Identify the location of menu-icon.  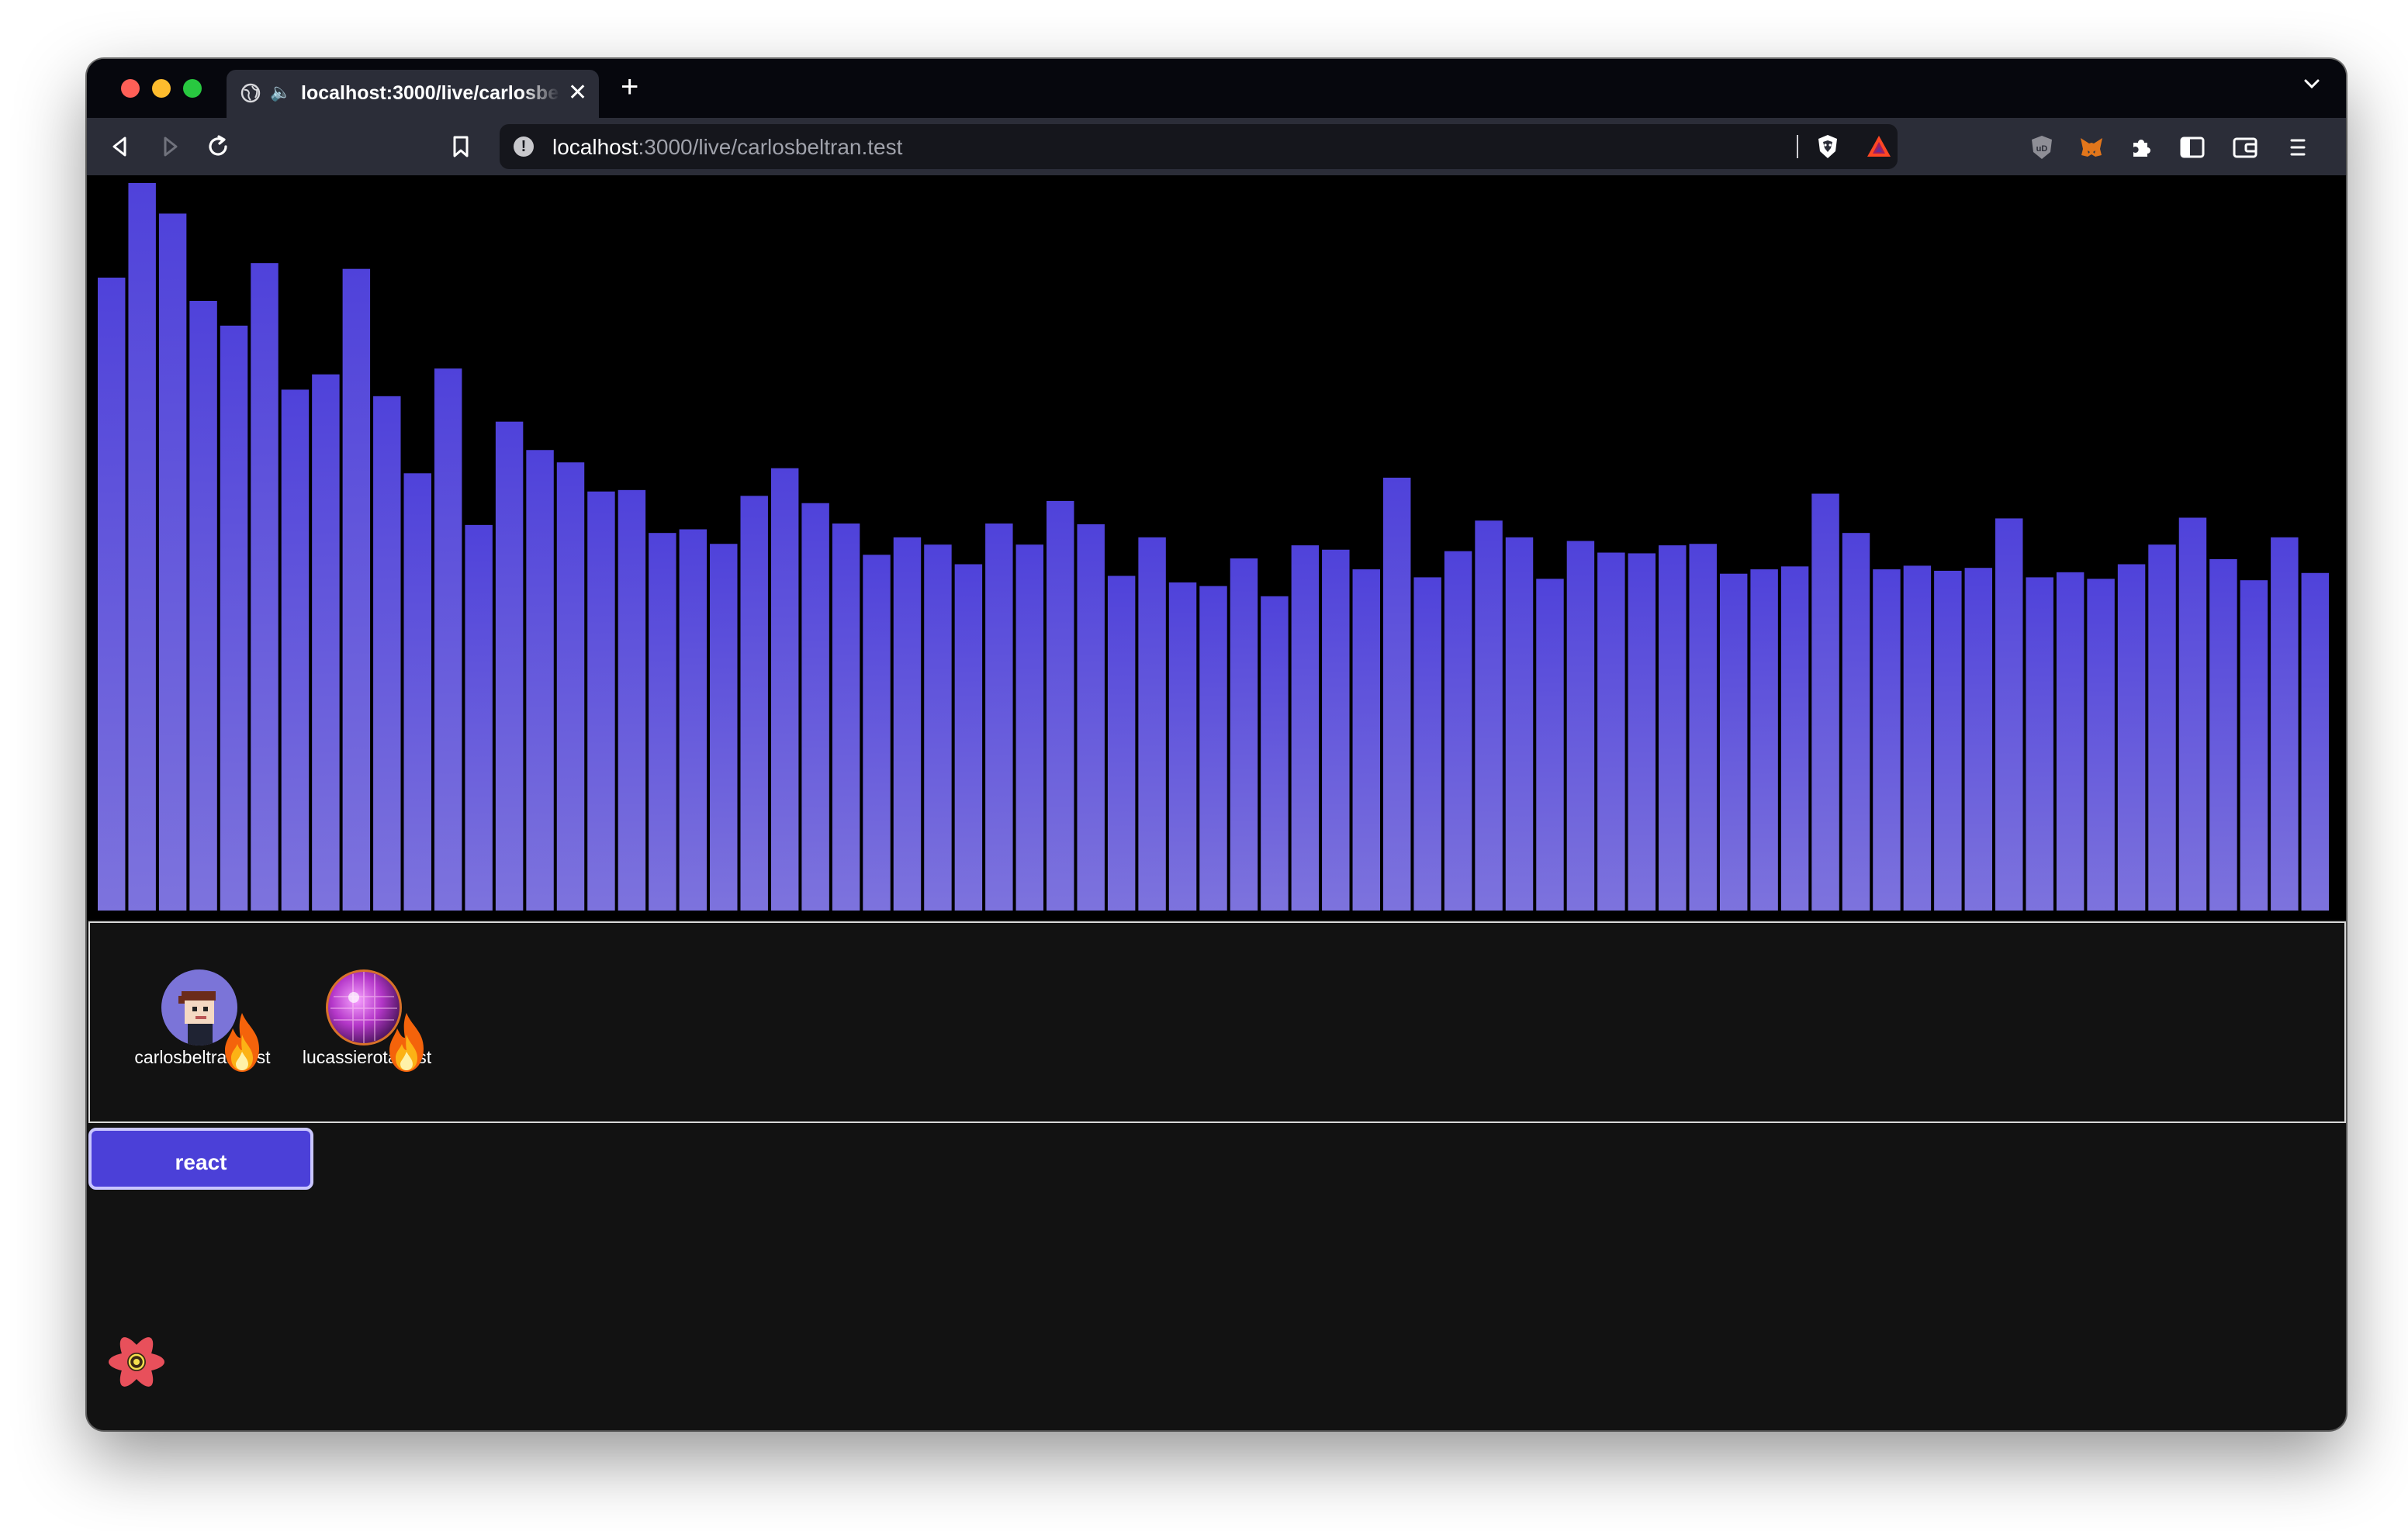
(2297, 147).